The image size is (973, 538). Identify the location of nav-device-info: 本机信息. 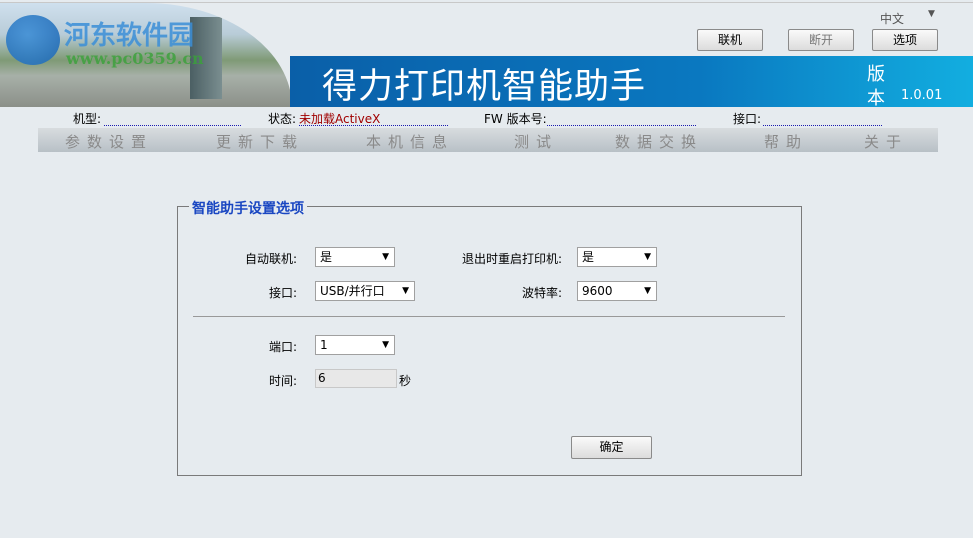
(410, 141).